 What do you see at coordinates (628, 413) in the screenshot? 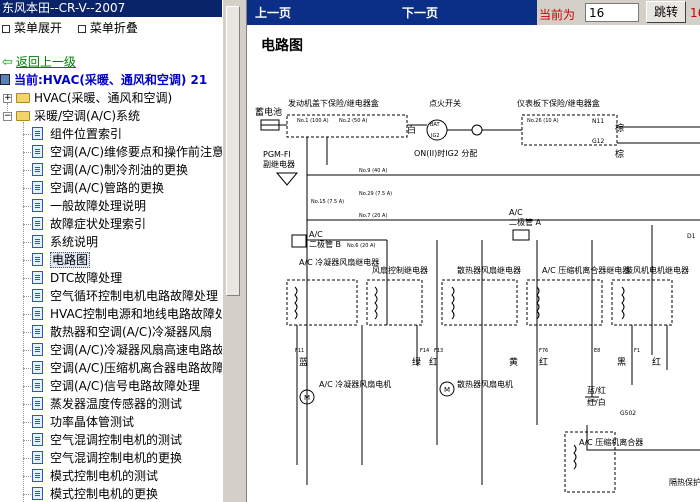
I see `ground-label: G502` at bounding box center [628, 413].